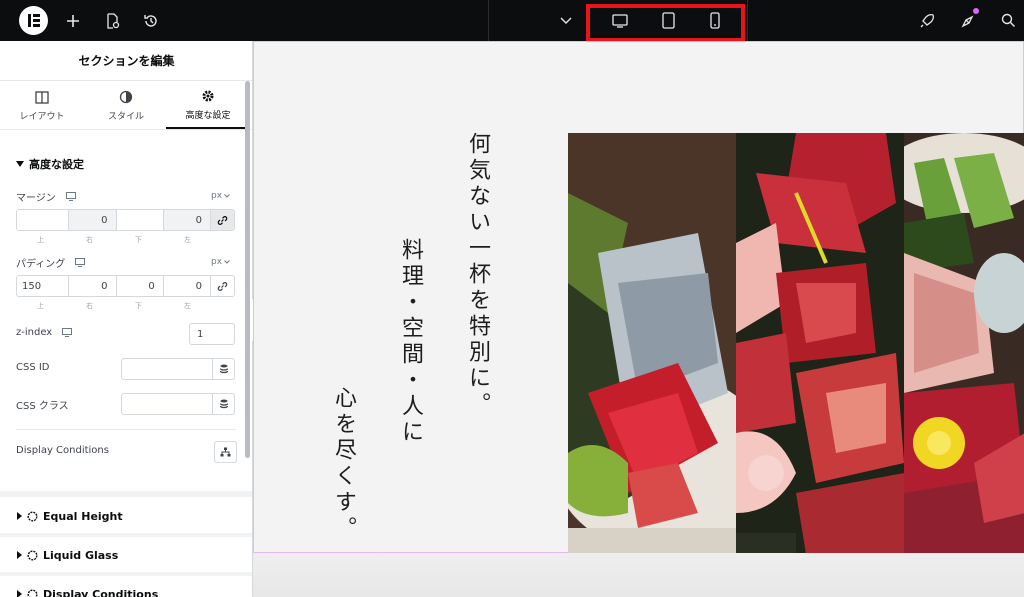  I want to click on search-icon, so click(1008, 20).